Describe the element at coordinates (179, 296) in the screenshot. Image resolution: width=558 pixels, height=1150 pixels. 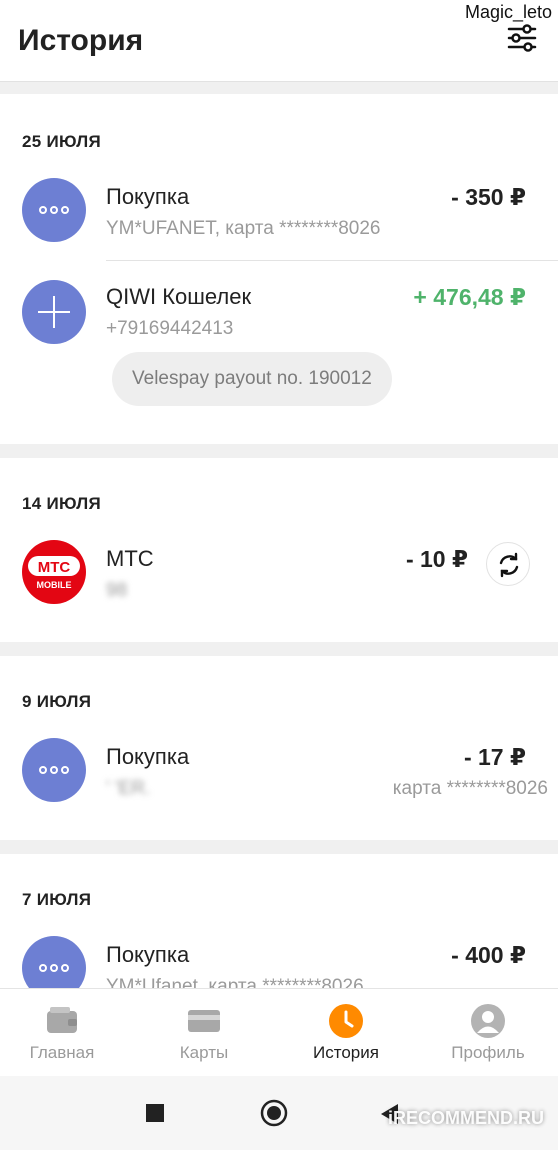
I see `transaction-title: QIWI Кошелек` at that location.